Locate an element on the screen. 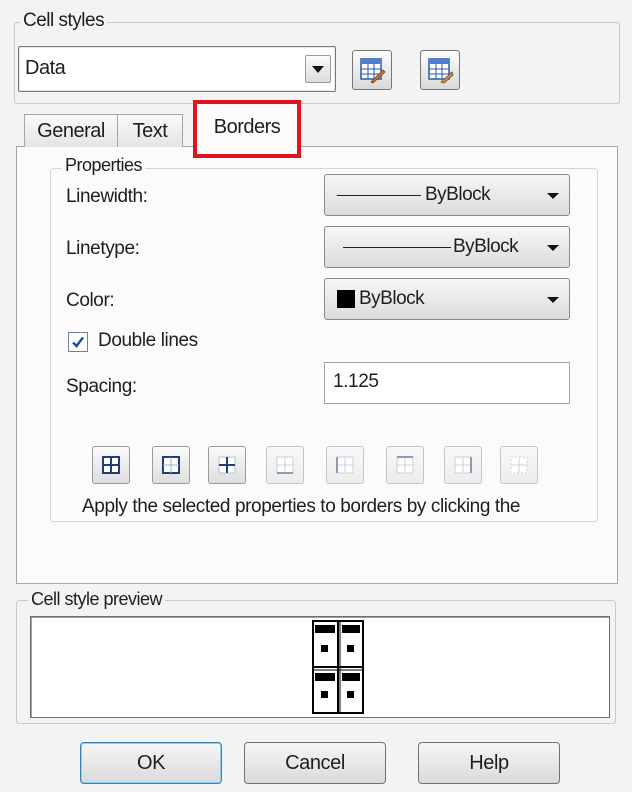  all-borders-icon is located at coordinates (111, 465).